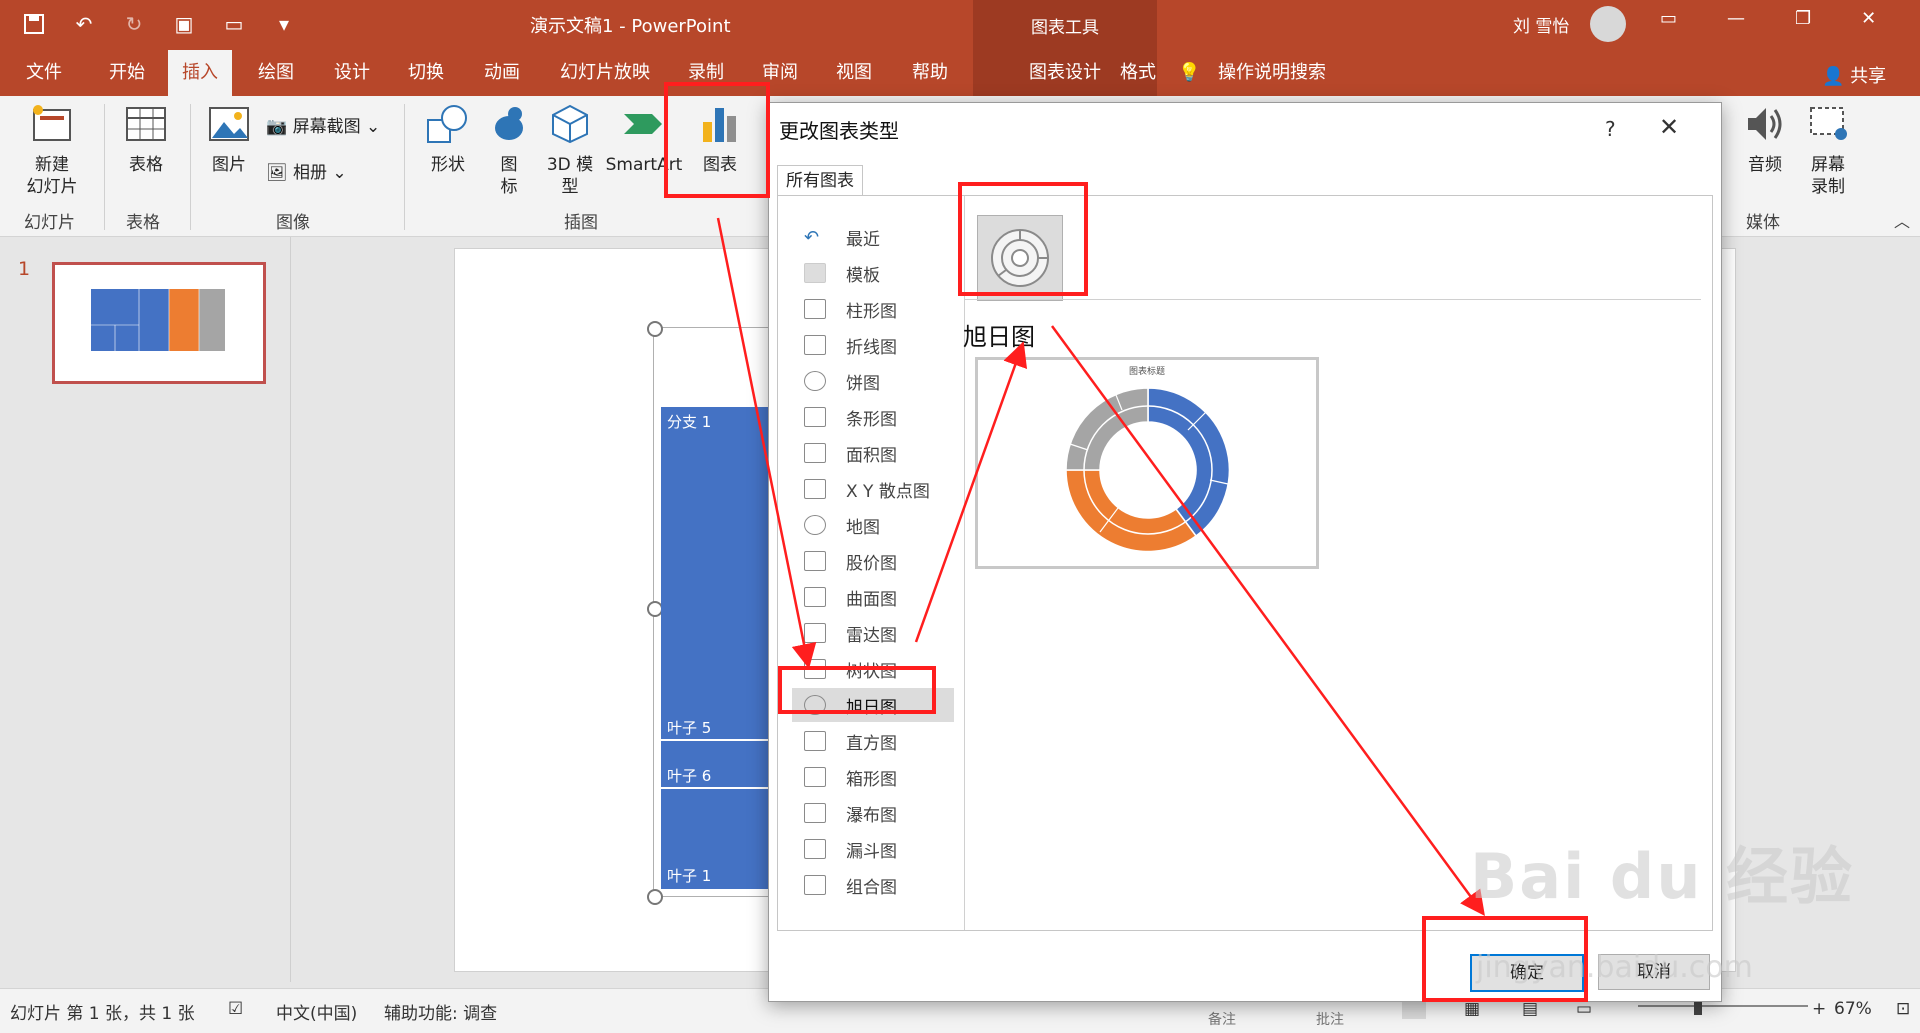  What do you see at coordinates (1662, 876) in the screenshot?
I see `watermark-brand: Bai du 经验` at bounding box center [1662, 876].